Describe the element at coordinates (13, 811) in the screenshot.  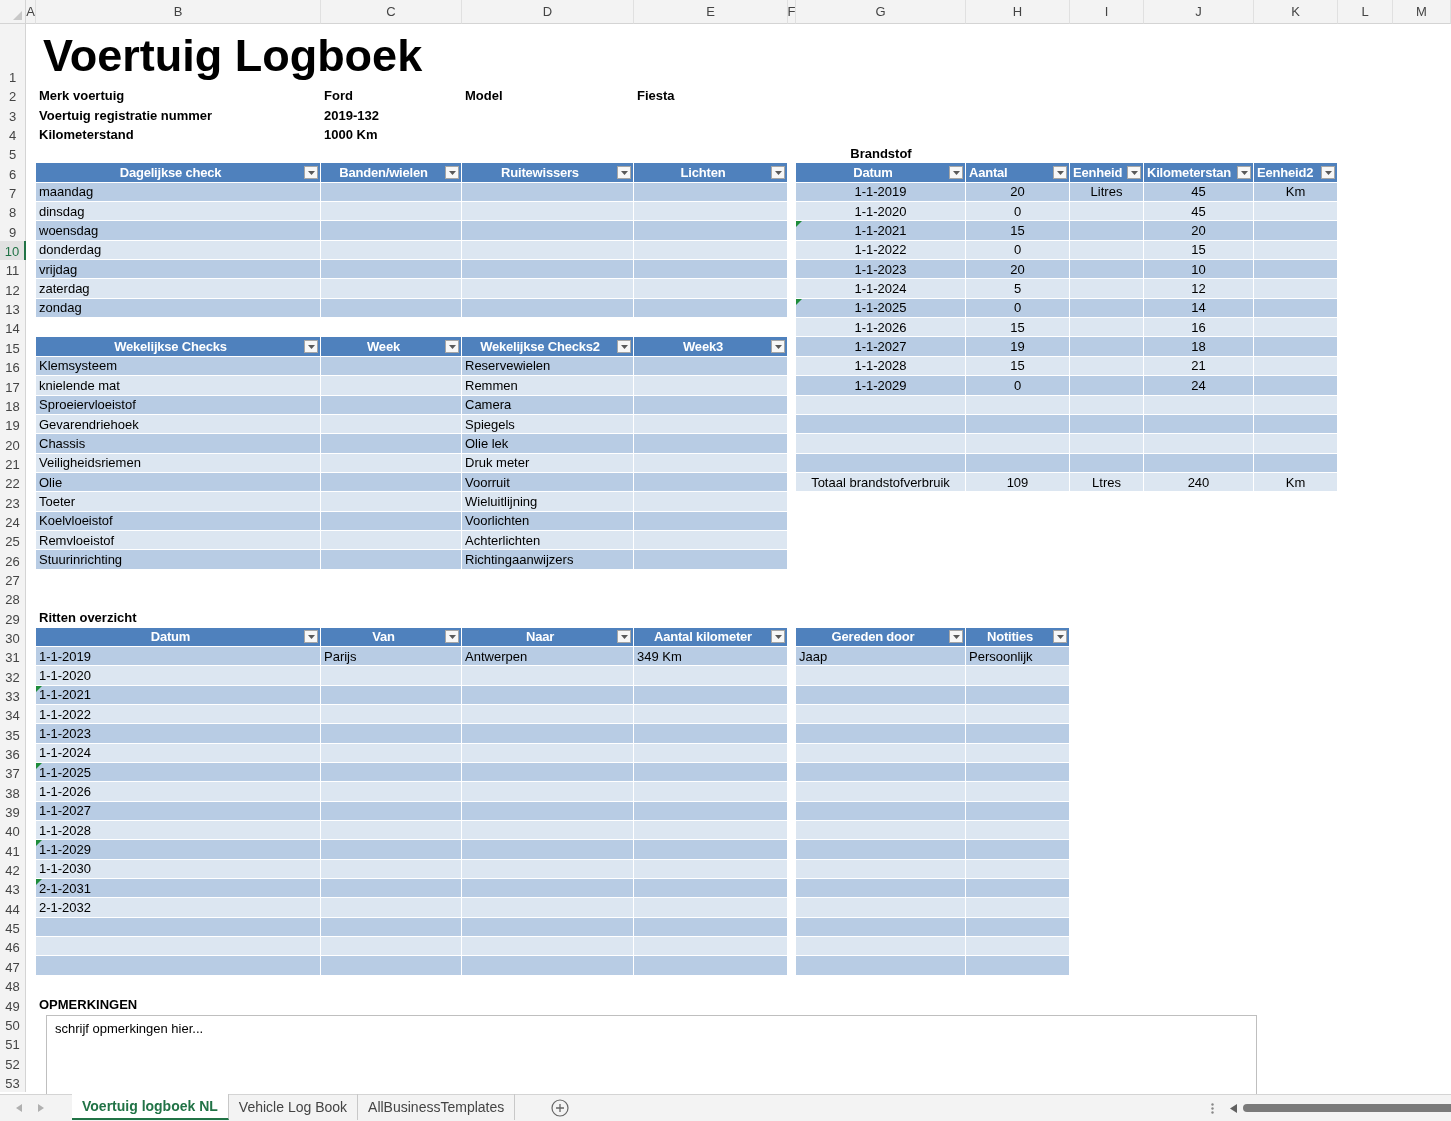
I see `row-number: 39` at that location.